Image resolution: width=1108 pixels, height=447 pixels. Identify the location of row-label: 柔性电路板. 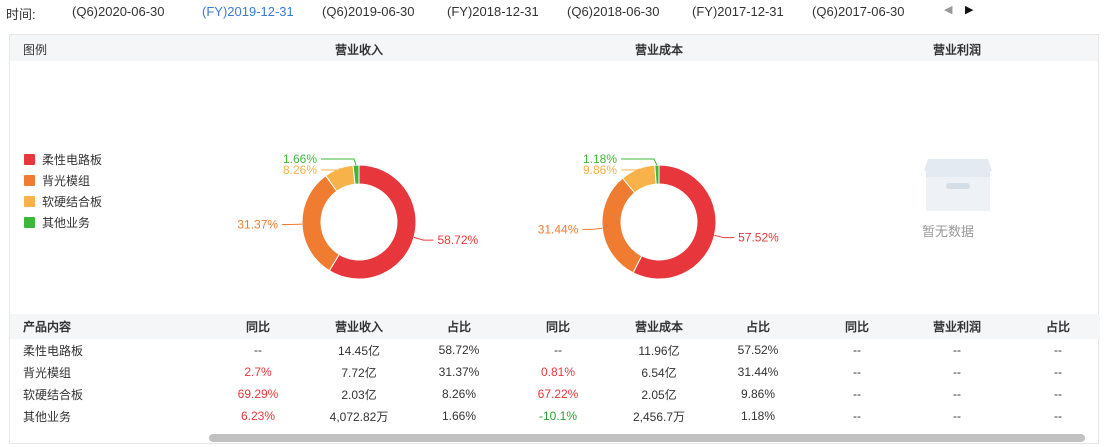
(53, 350).